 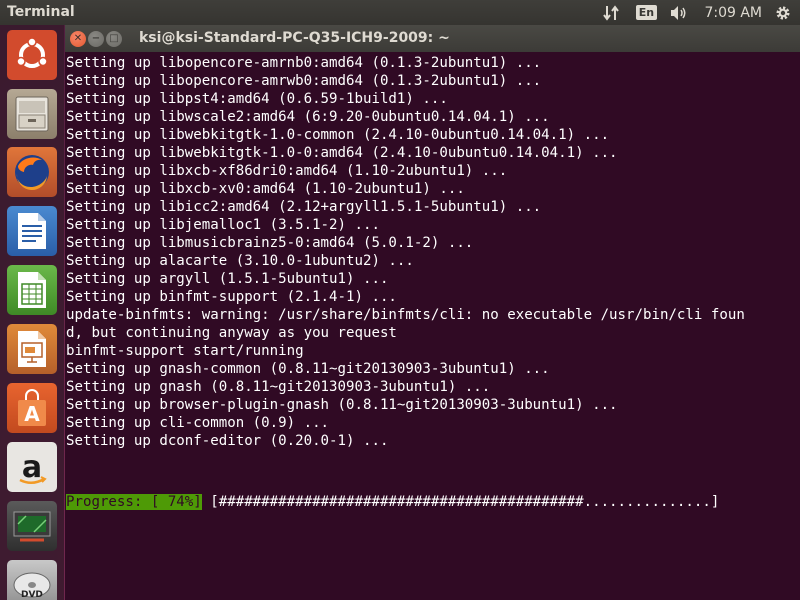 I want to click on impress-button, so click(x=32, y=349).